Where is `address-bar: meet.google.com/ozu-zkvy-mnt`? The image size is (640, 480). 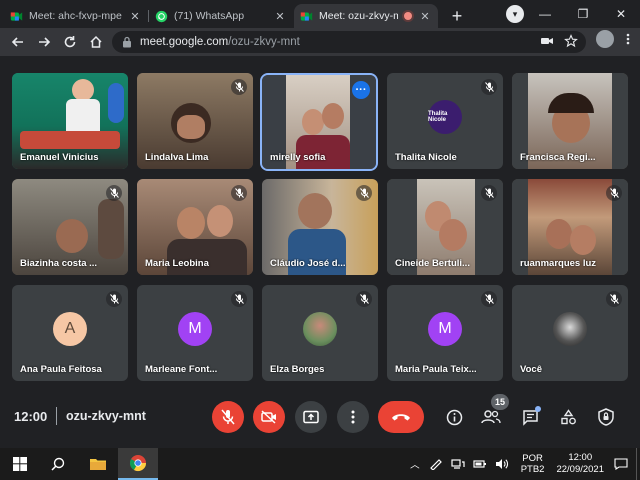 address-bar: meet.google.com/ozu-zkvy-mnt is located at coordinates (349, 42).